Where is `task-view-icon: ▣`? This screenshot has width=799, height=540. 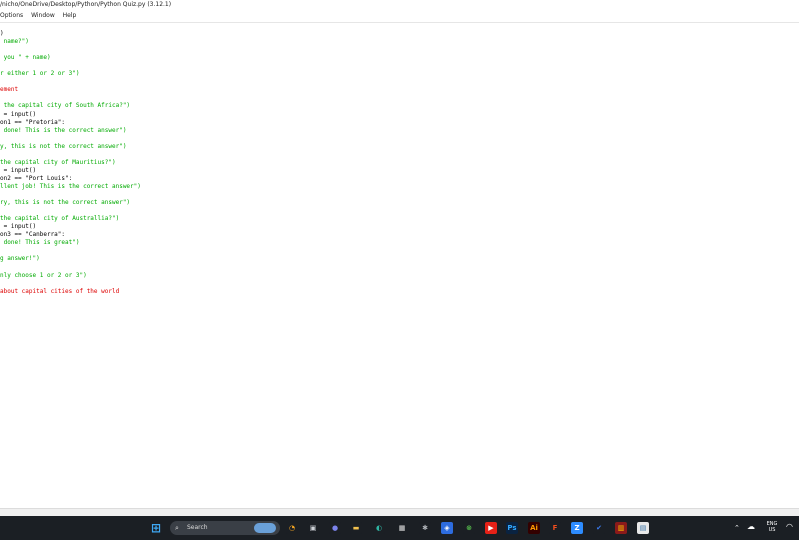
task-view-icon: ▣ is located at coordinates (313, 528).